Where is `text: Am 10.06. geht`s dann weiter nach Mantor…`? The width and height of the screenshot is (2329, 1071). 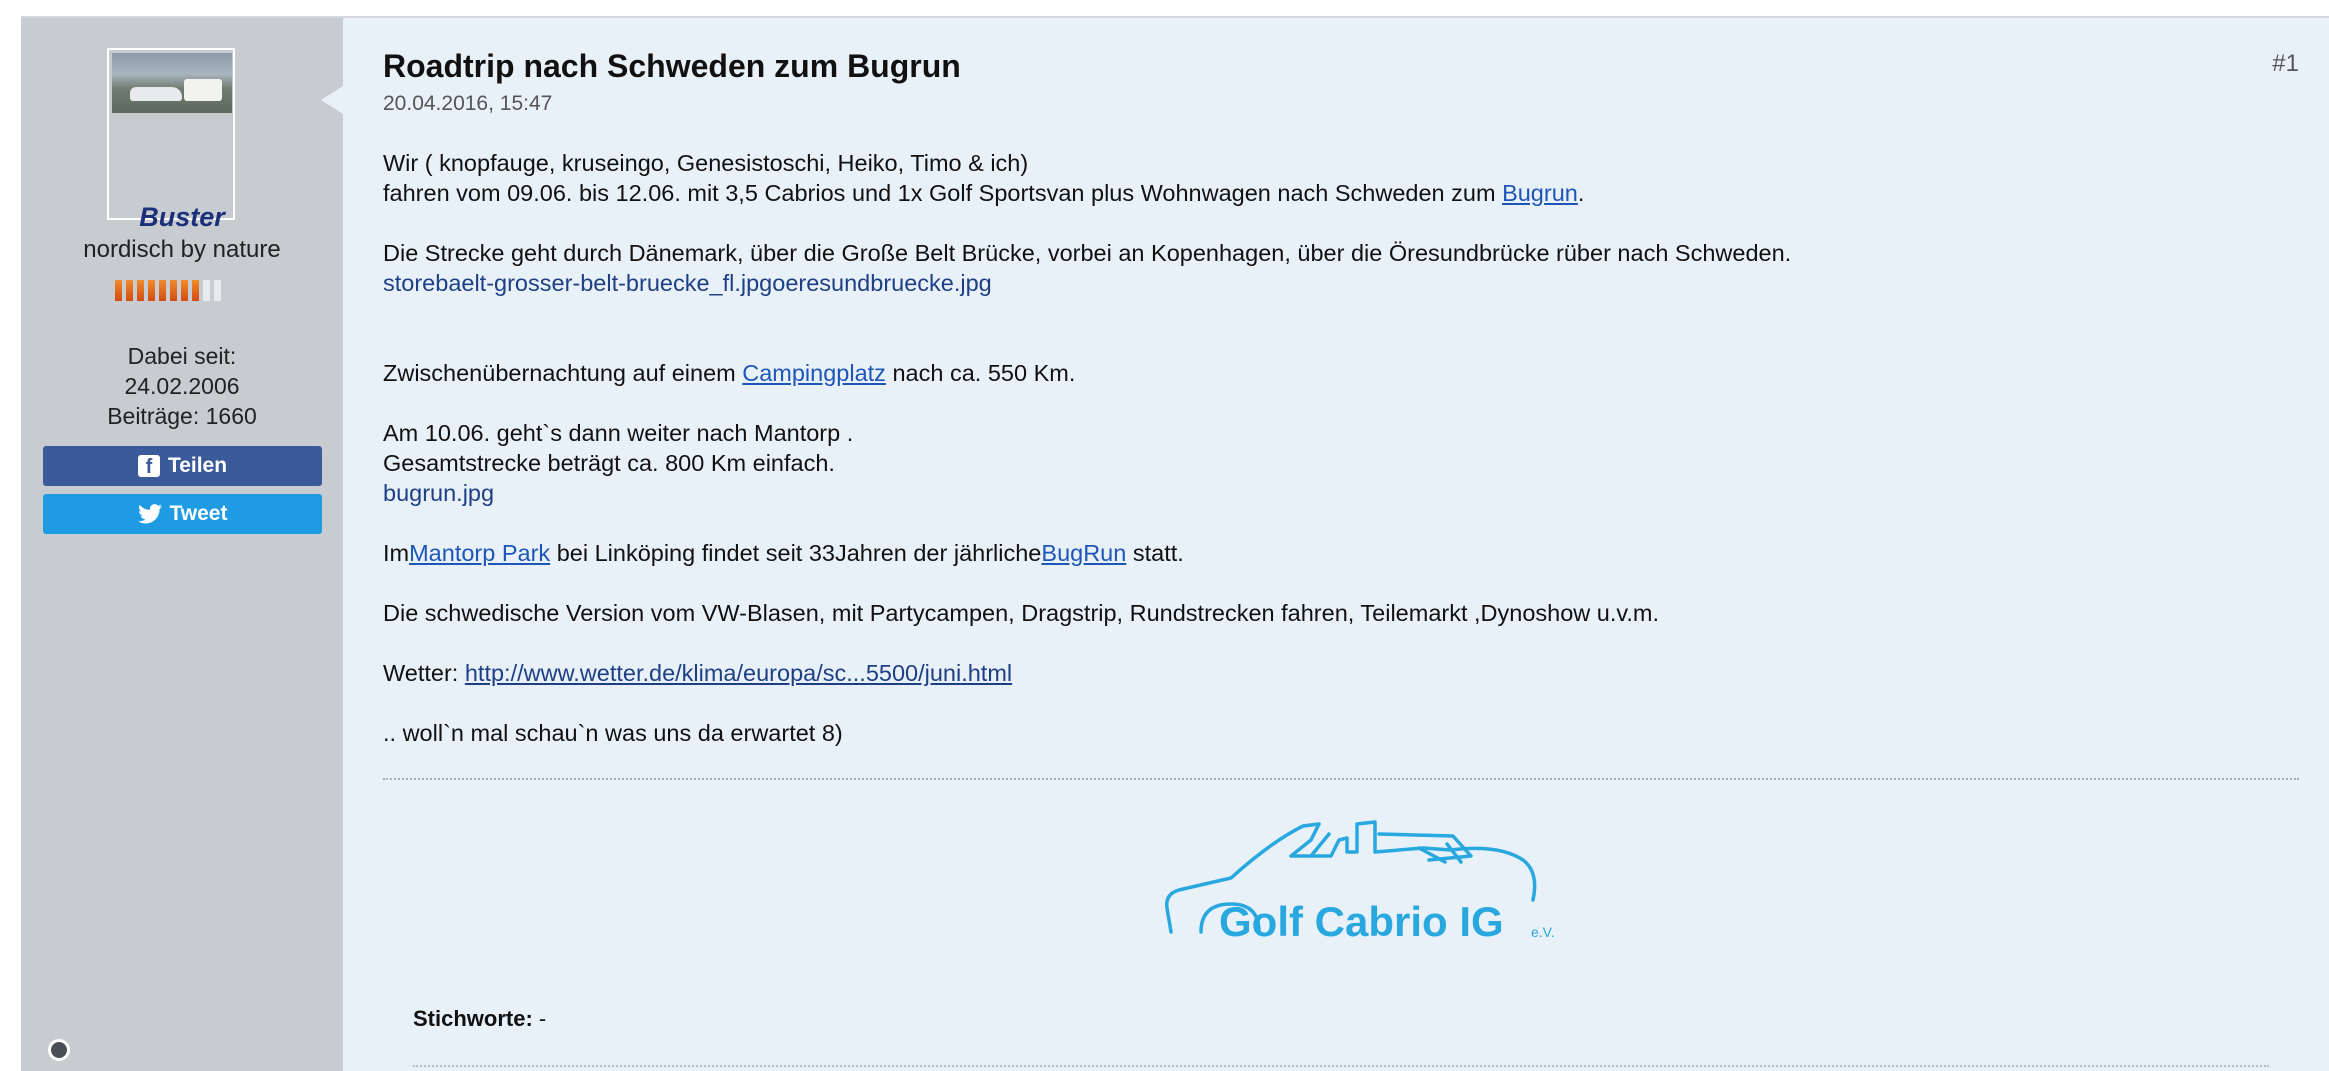
text: Am 10.06. geht`s dann weiter nach Mantor… is located at coordinates (618, 433).